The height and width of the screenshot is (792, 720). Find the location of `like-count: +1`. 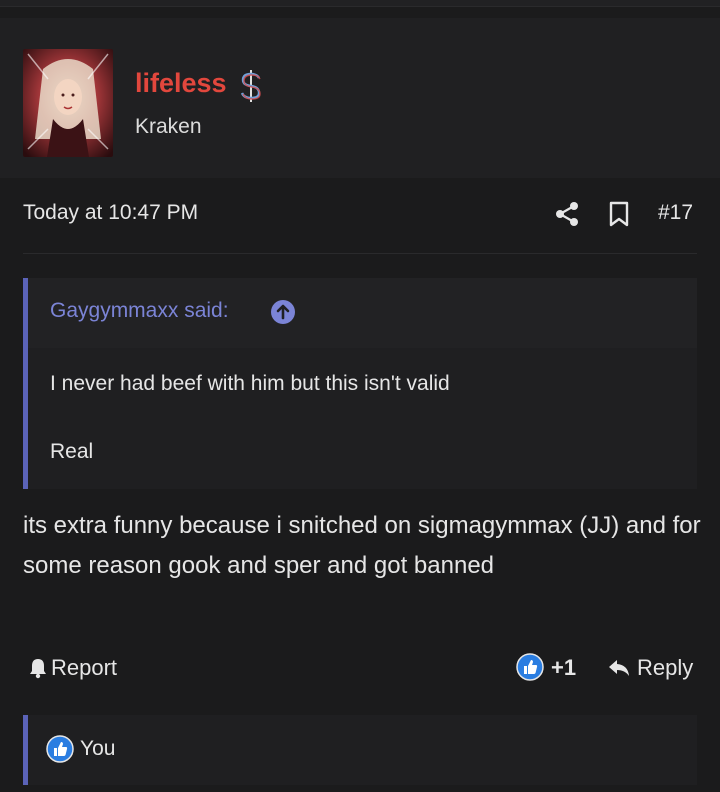

like-count: +1 is located at coordinates (563, 668).